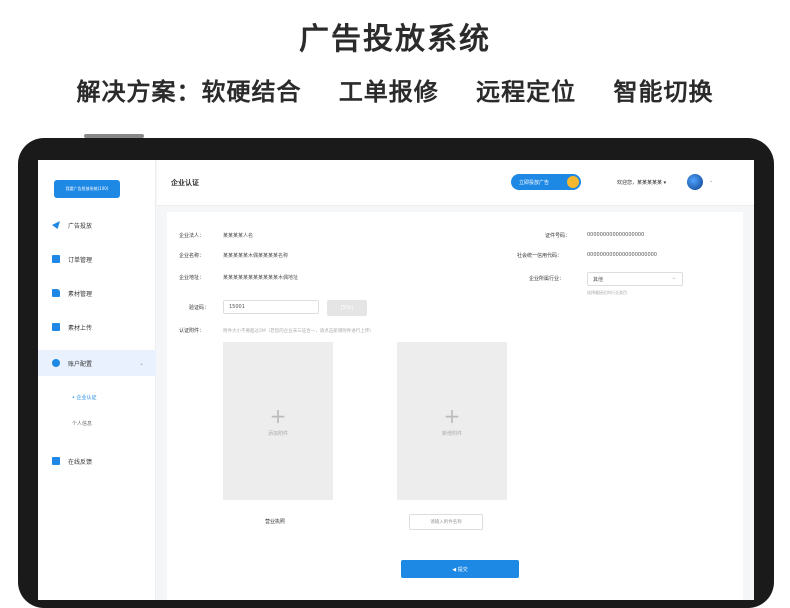  Describe the element at coordinates (97, 461) in the screenshot. I see `sidebar-item-feedback: 在线反馈` at that location.